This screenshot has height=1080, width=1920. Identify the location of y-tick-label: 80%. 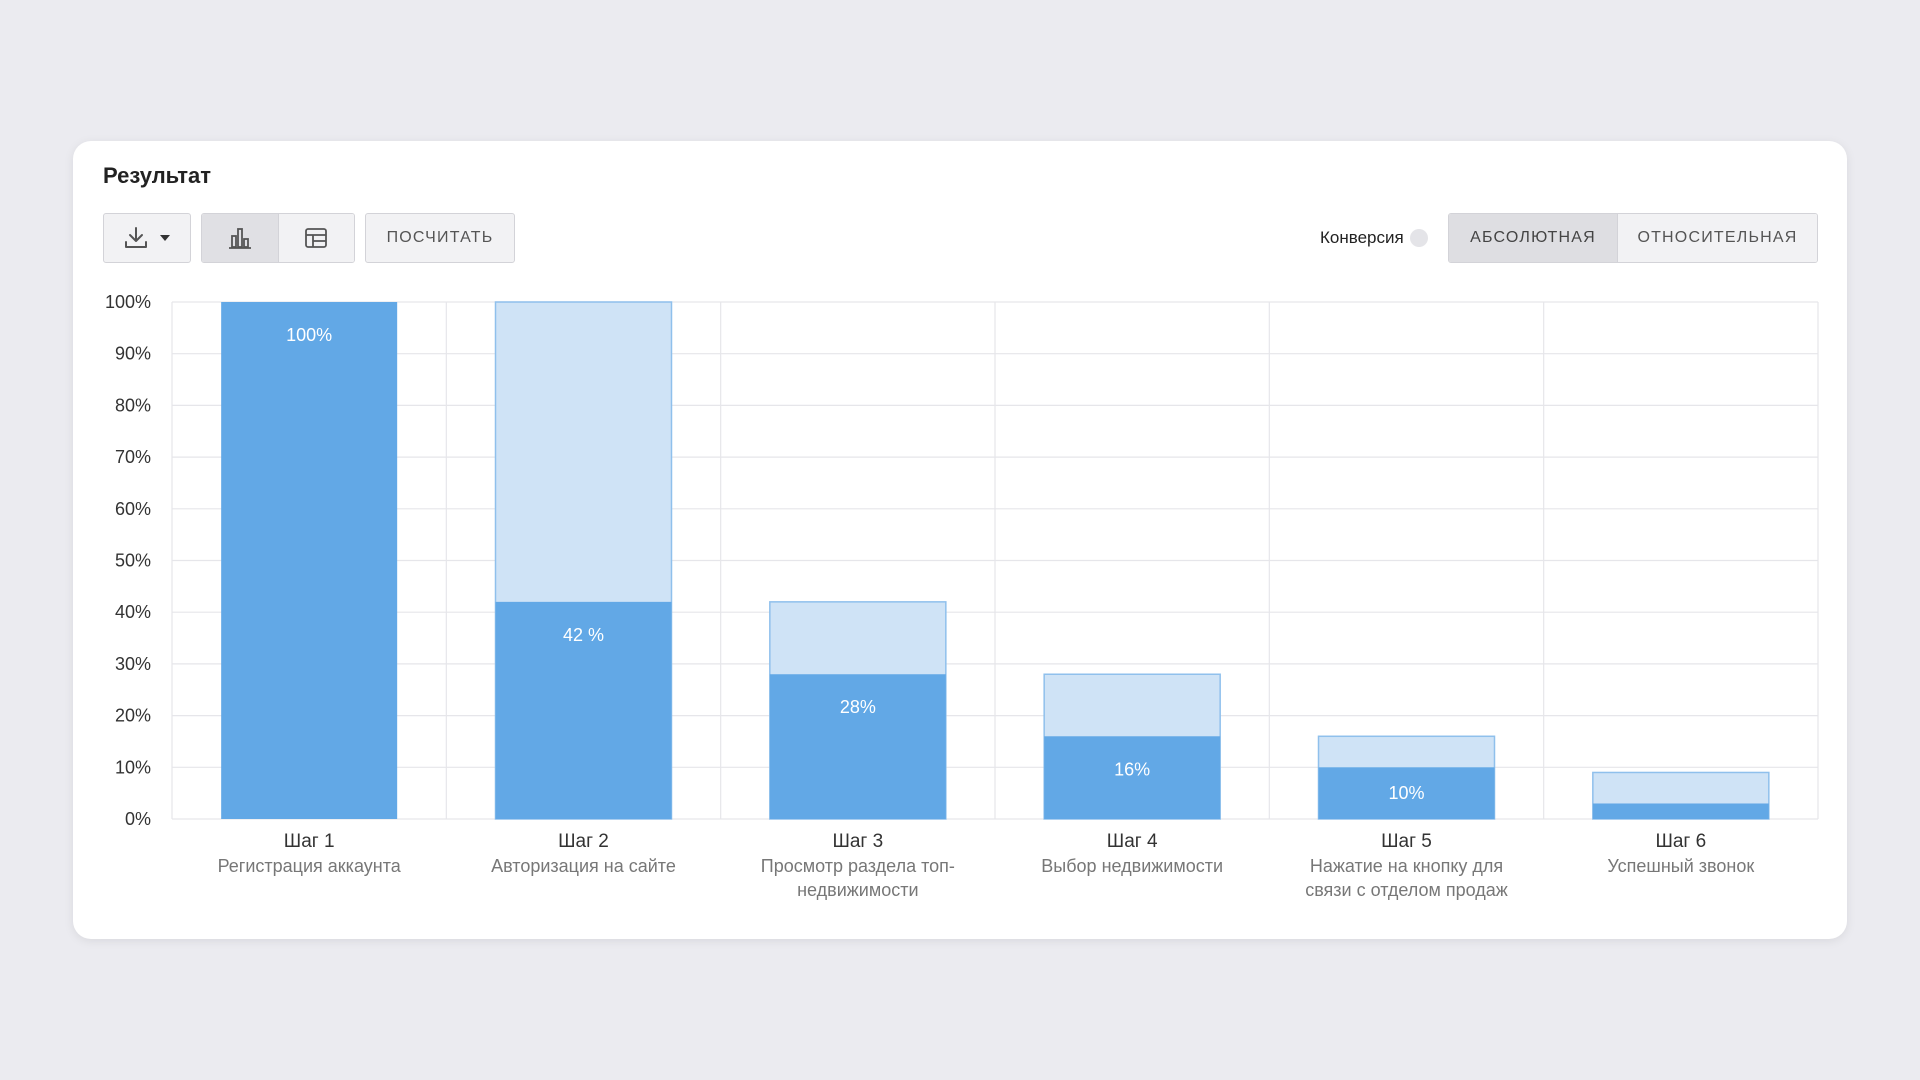
(133, 405).